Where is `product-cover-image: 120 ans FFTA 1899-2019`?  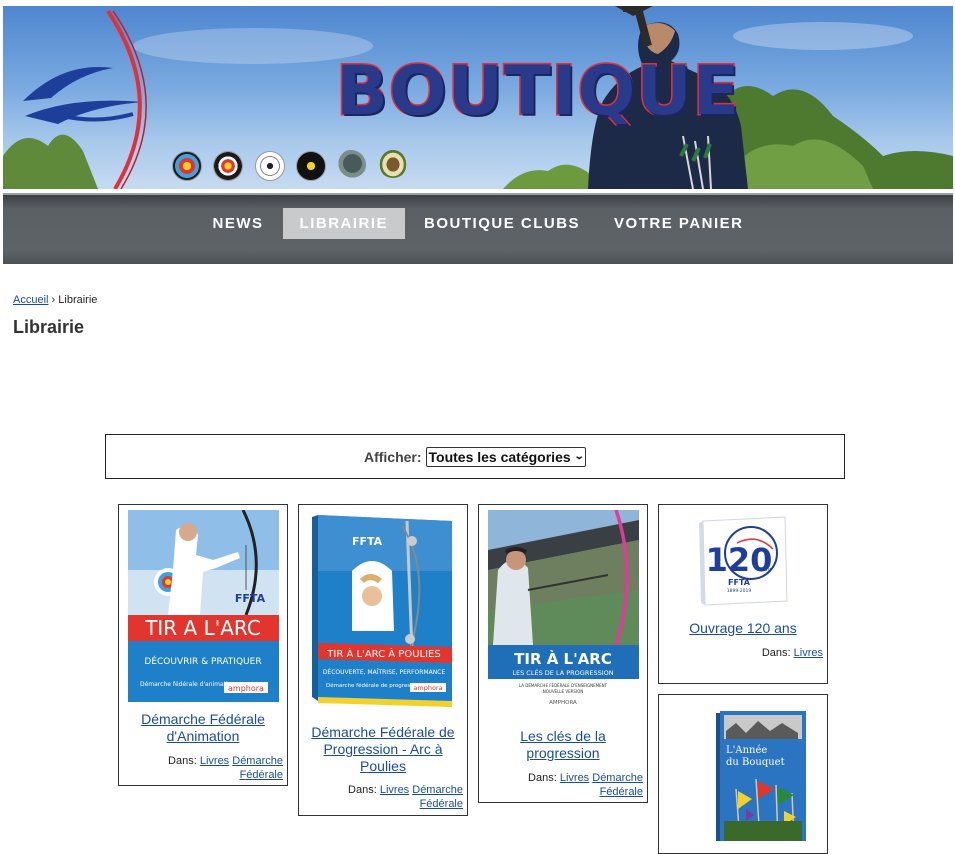 product-cover-image: 120 ans FFTA 1899-2019 is located at coordinates (744, 561).